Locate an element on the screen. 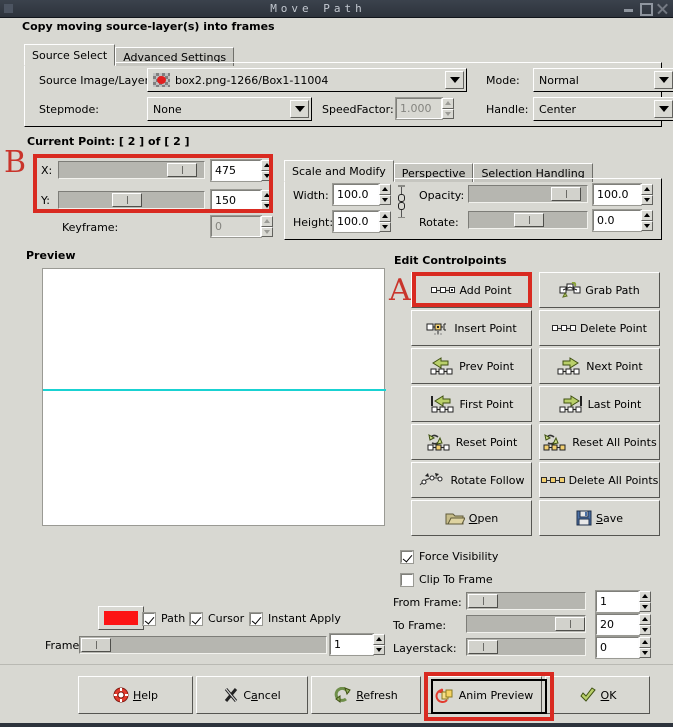 This screenshot has height=727, width=673. layerstack-spin-buttons is located at coordinates (645, 647).